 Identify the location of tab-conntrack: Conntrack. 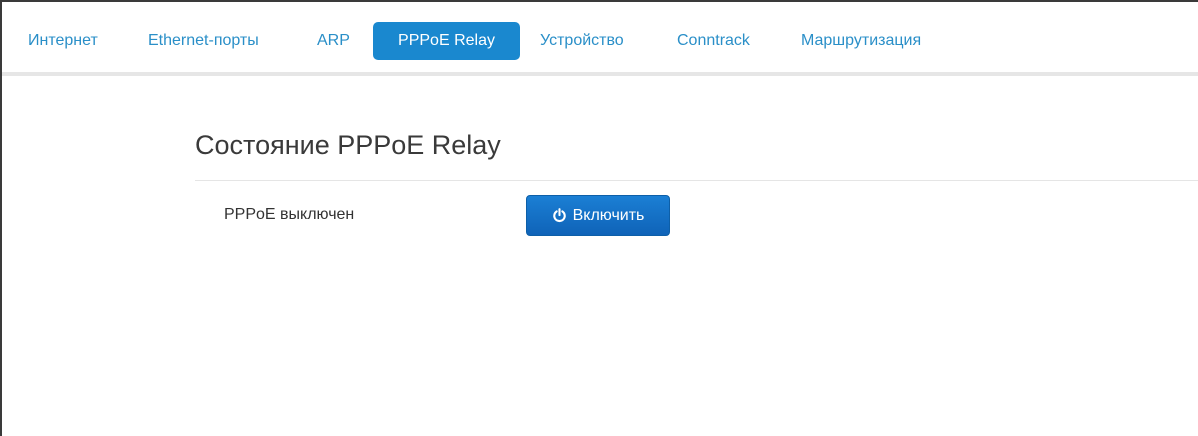
(713, 41).